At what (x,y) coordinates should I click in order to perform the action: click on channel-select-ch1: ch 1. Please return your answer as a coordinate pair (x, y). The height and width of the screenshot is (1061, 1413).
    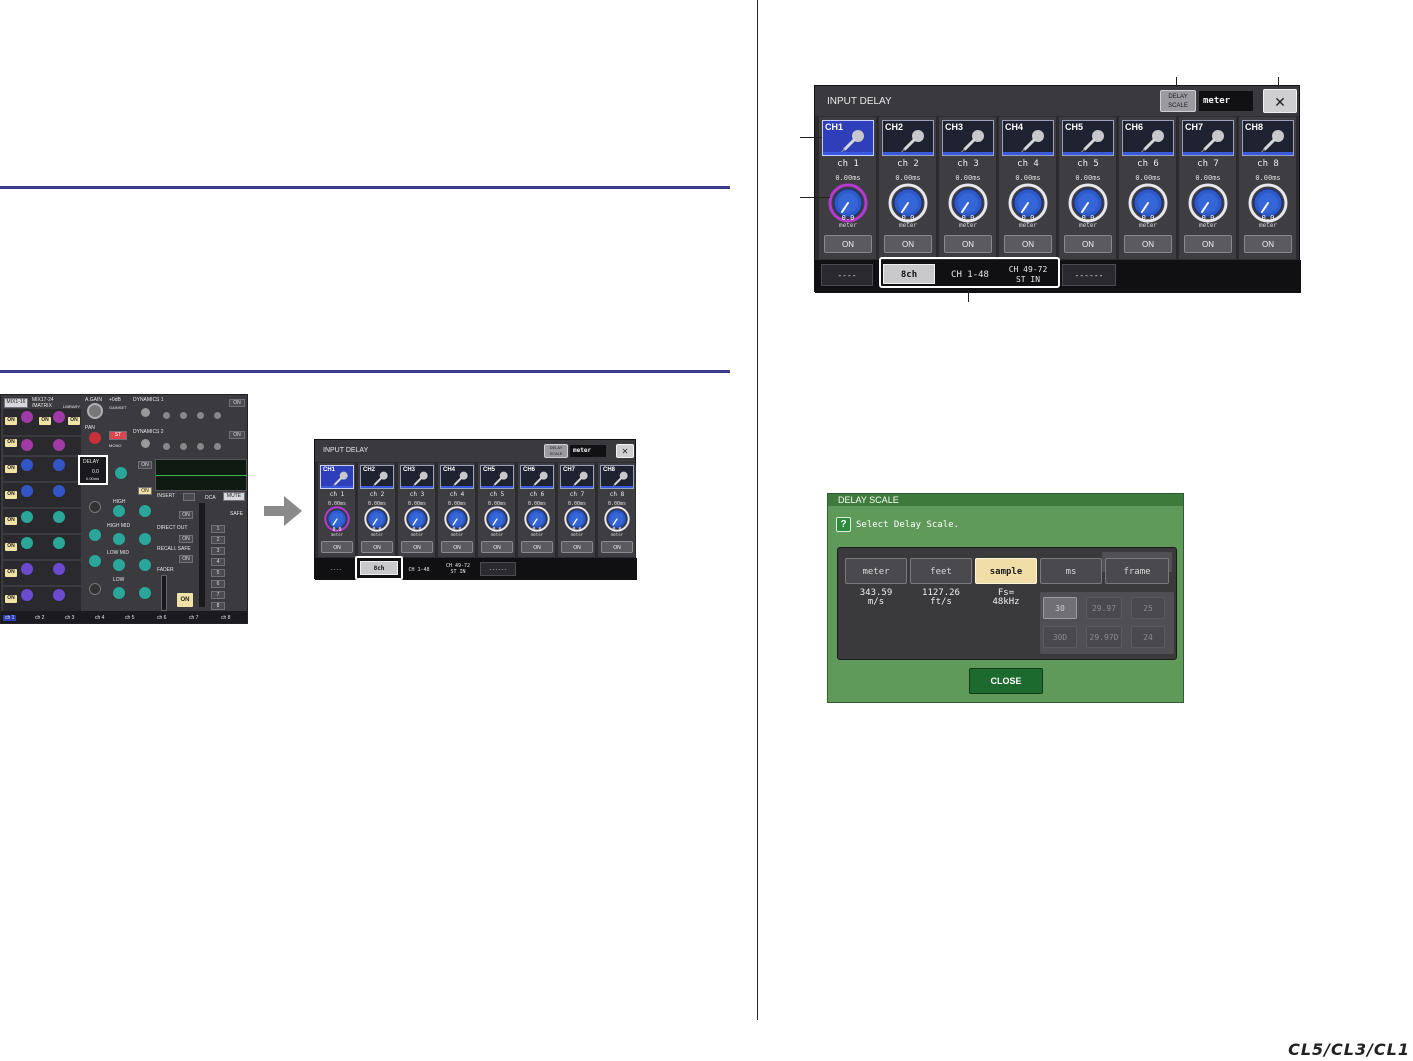
    Looking at the image, I should click on (10, 618).